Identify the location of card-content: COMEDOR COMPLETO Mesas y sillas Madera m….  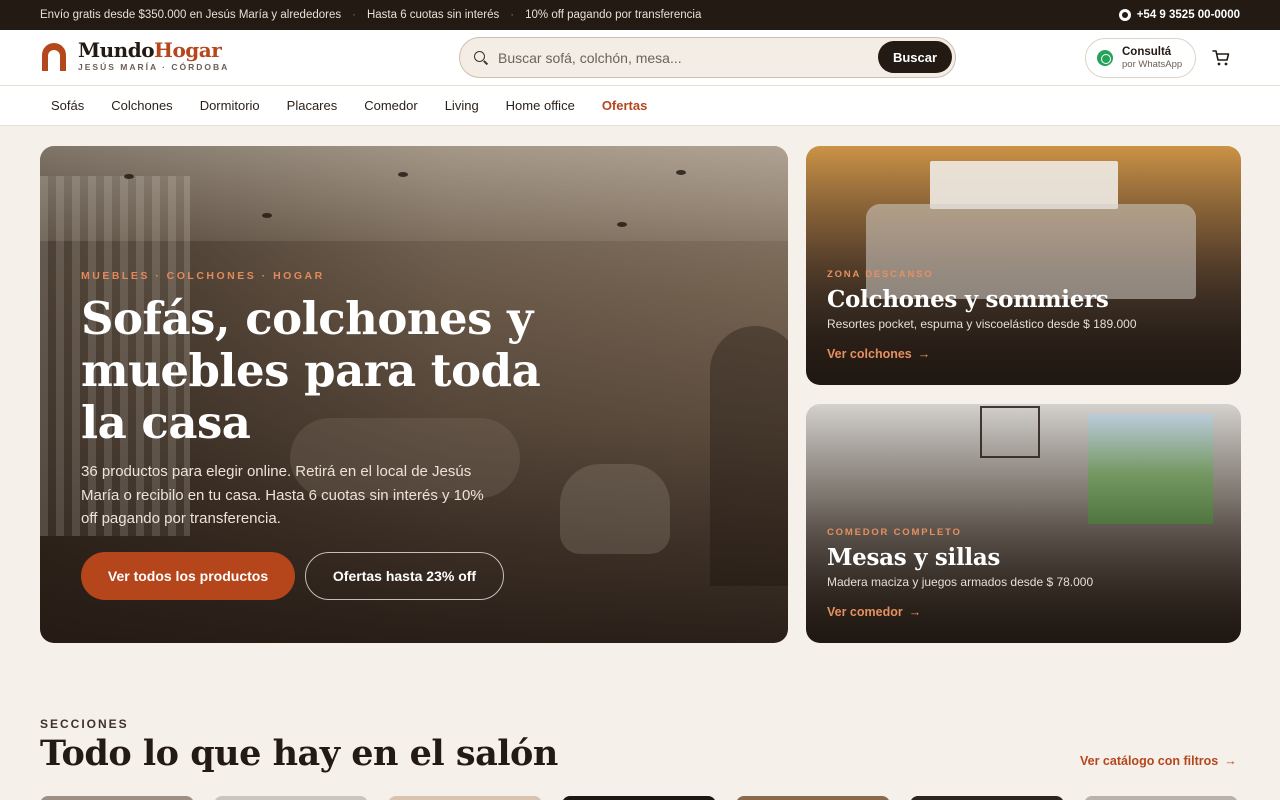
(960, 573).